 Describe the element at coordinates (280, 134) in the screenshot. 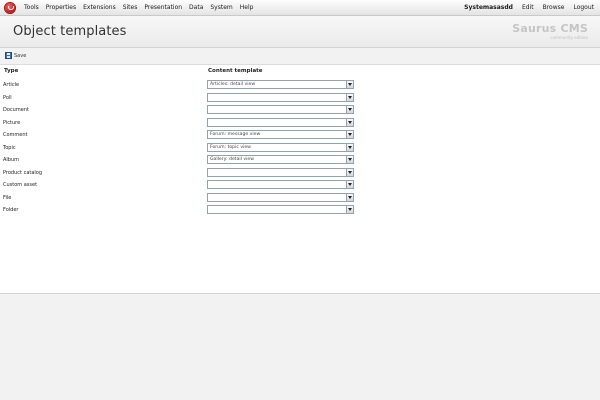

I see `template-select-comment: Forum: message view` at that location.